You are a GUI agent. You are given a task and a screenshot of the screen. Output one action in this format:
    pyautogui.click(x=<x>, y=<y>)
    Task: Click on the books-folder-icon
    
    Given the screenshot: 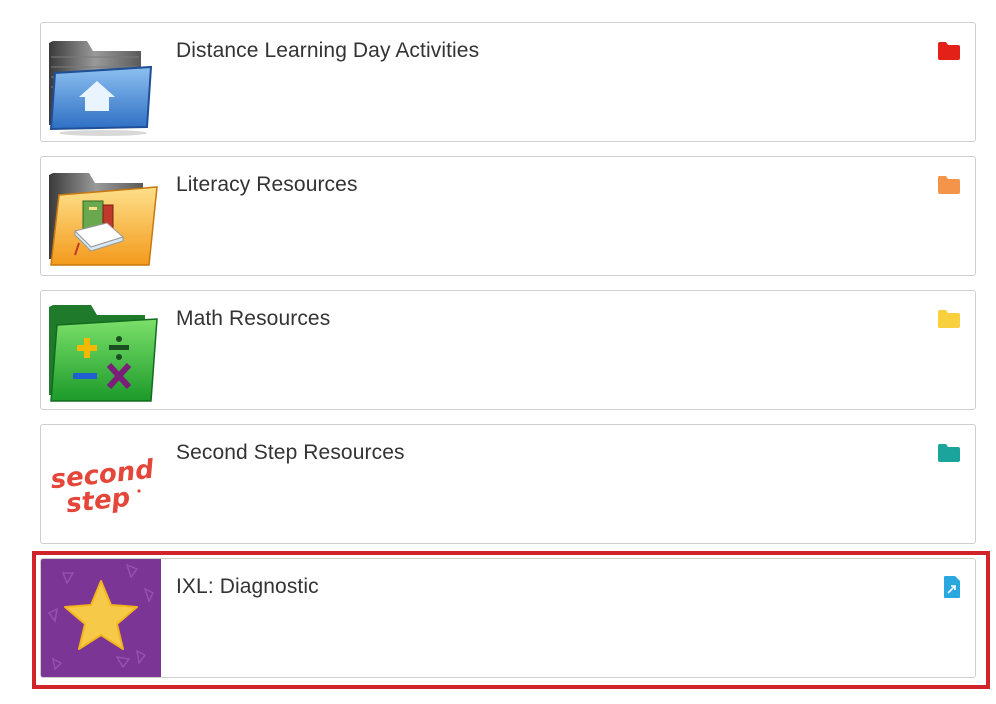 What is the action you would take?
    pyautogui.click(x=104, y=216)
    